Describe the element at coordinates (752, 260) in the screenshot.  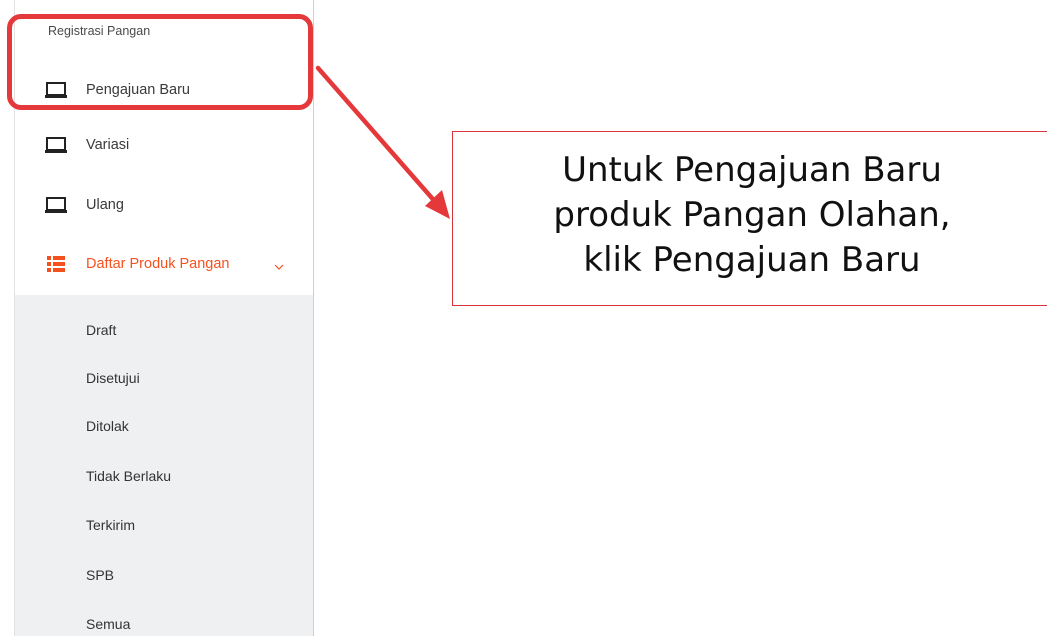
I see `callout-line-3: klik Pengajuan Baru` at that location.